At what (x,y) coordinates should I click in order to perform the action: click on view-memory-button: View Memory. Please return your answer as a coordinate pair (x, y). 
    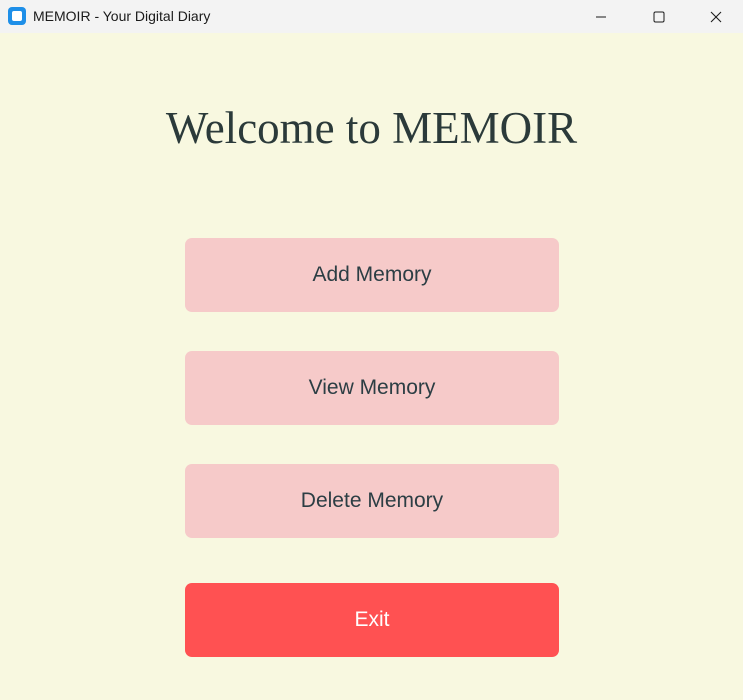
    Looking at the image, I should click on (372, 388).